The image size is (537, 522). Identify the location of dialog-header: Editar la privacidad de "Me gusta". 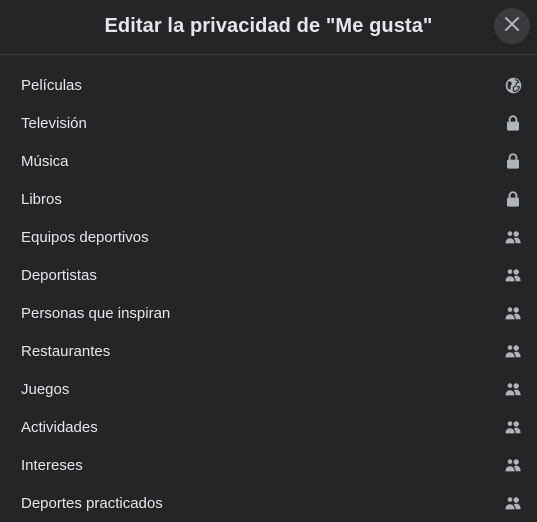
(268, 27).